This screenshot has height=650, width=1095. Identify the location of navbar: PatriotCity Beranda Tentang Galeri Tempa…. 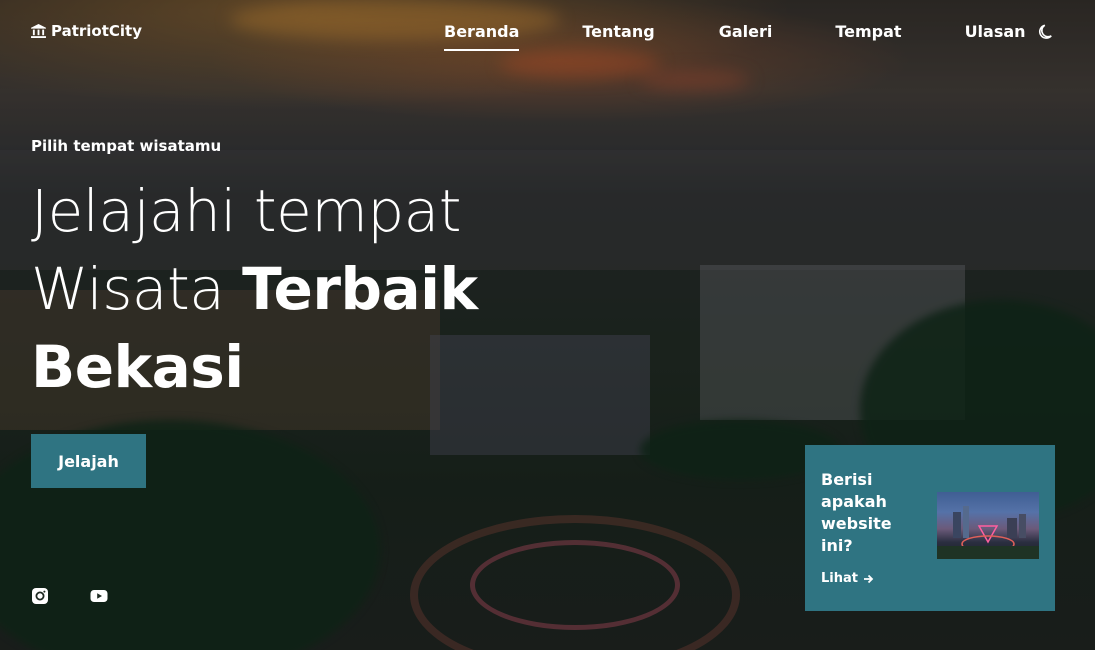
(547, 32).